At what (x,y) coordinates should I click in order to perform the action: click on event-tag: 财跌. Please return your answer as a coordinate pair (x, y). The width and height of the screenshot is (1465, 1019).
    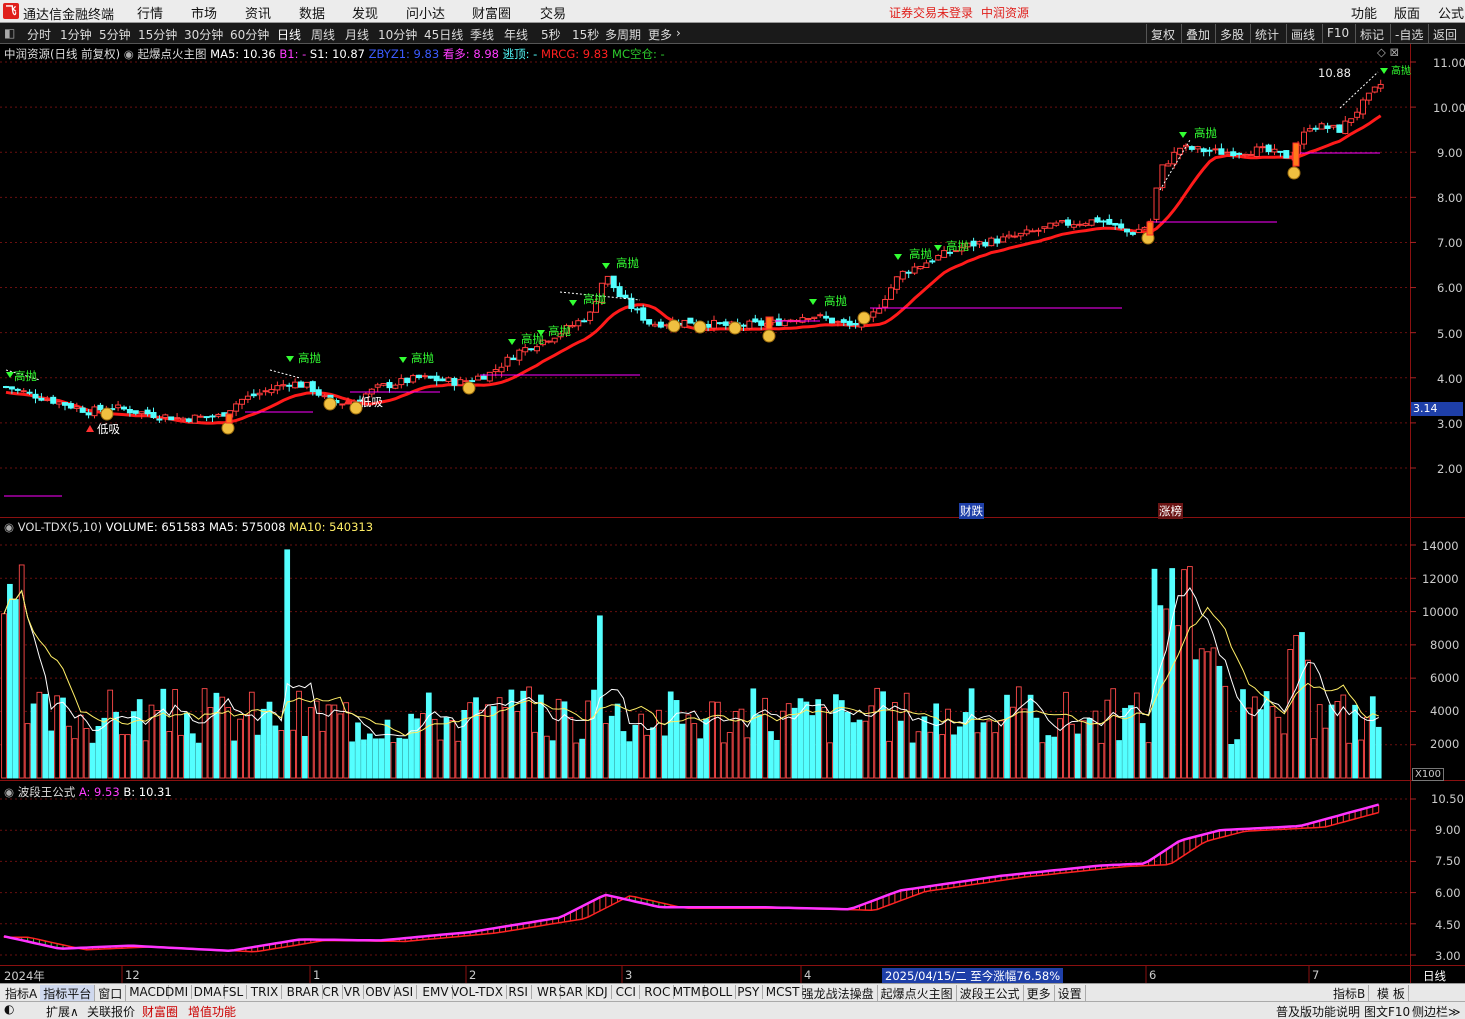
    Looking at the image, I should click on (971, 511).